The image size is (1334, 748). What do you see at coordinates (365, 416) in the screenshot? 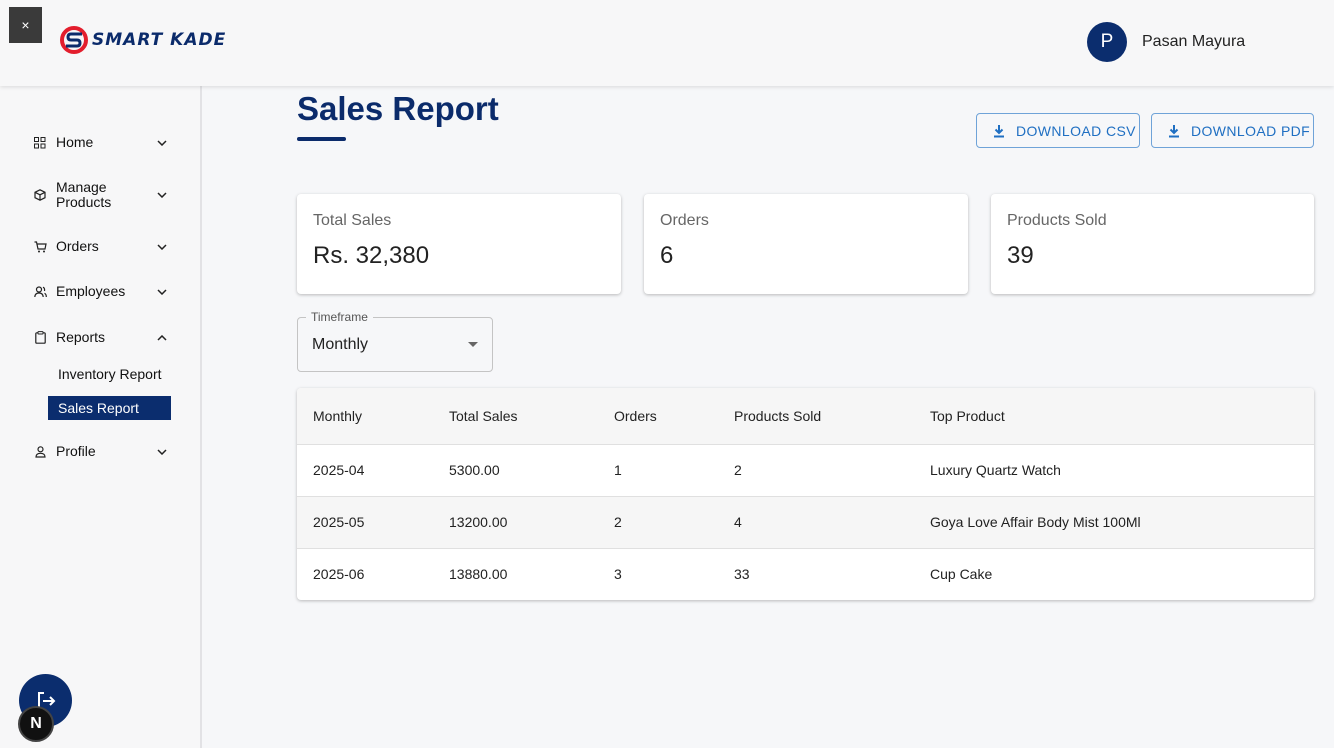
I see `column-header: Monthly` at bounding box center [365, 416].